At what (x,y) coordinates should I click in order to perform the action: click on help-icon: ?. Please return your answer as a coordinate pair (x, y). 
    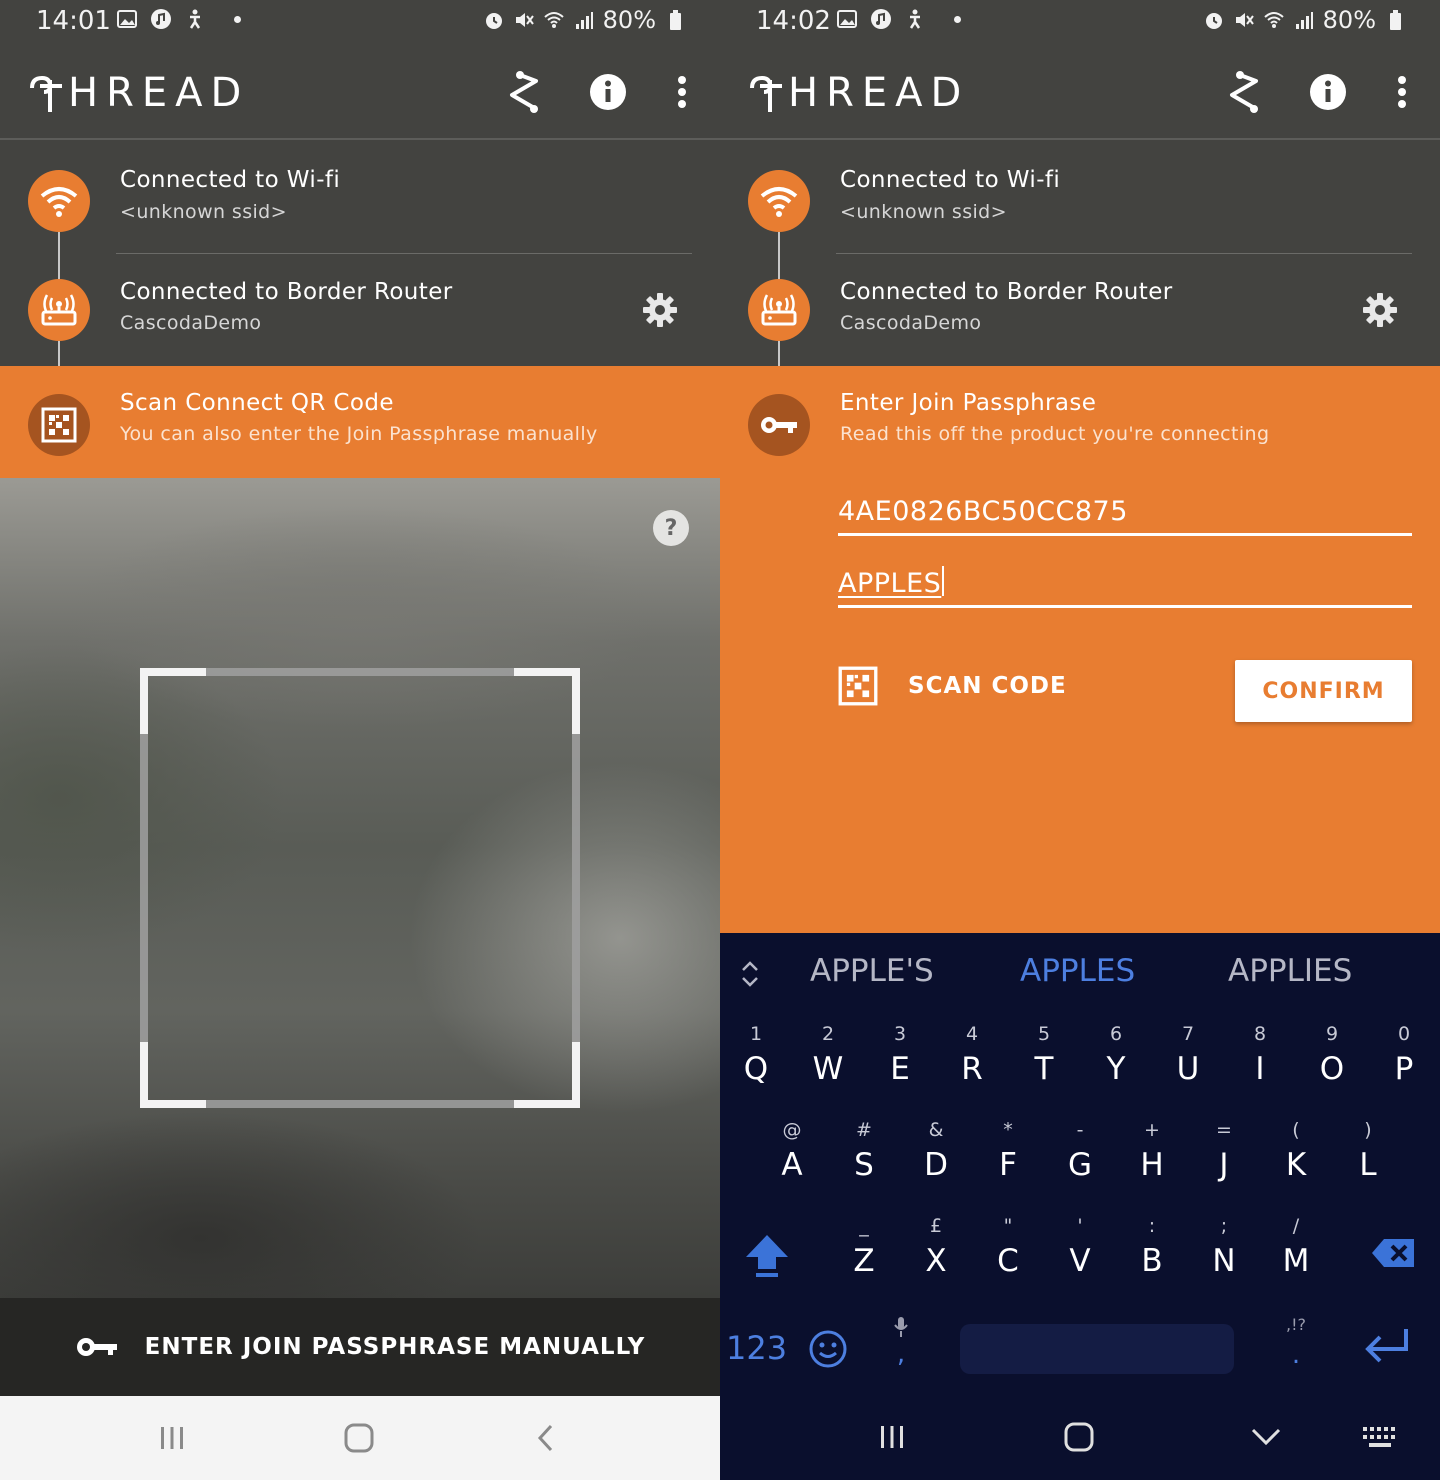
    Looking at the image, I should click on (671, 528).